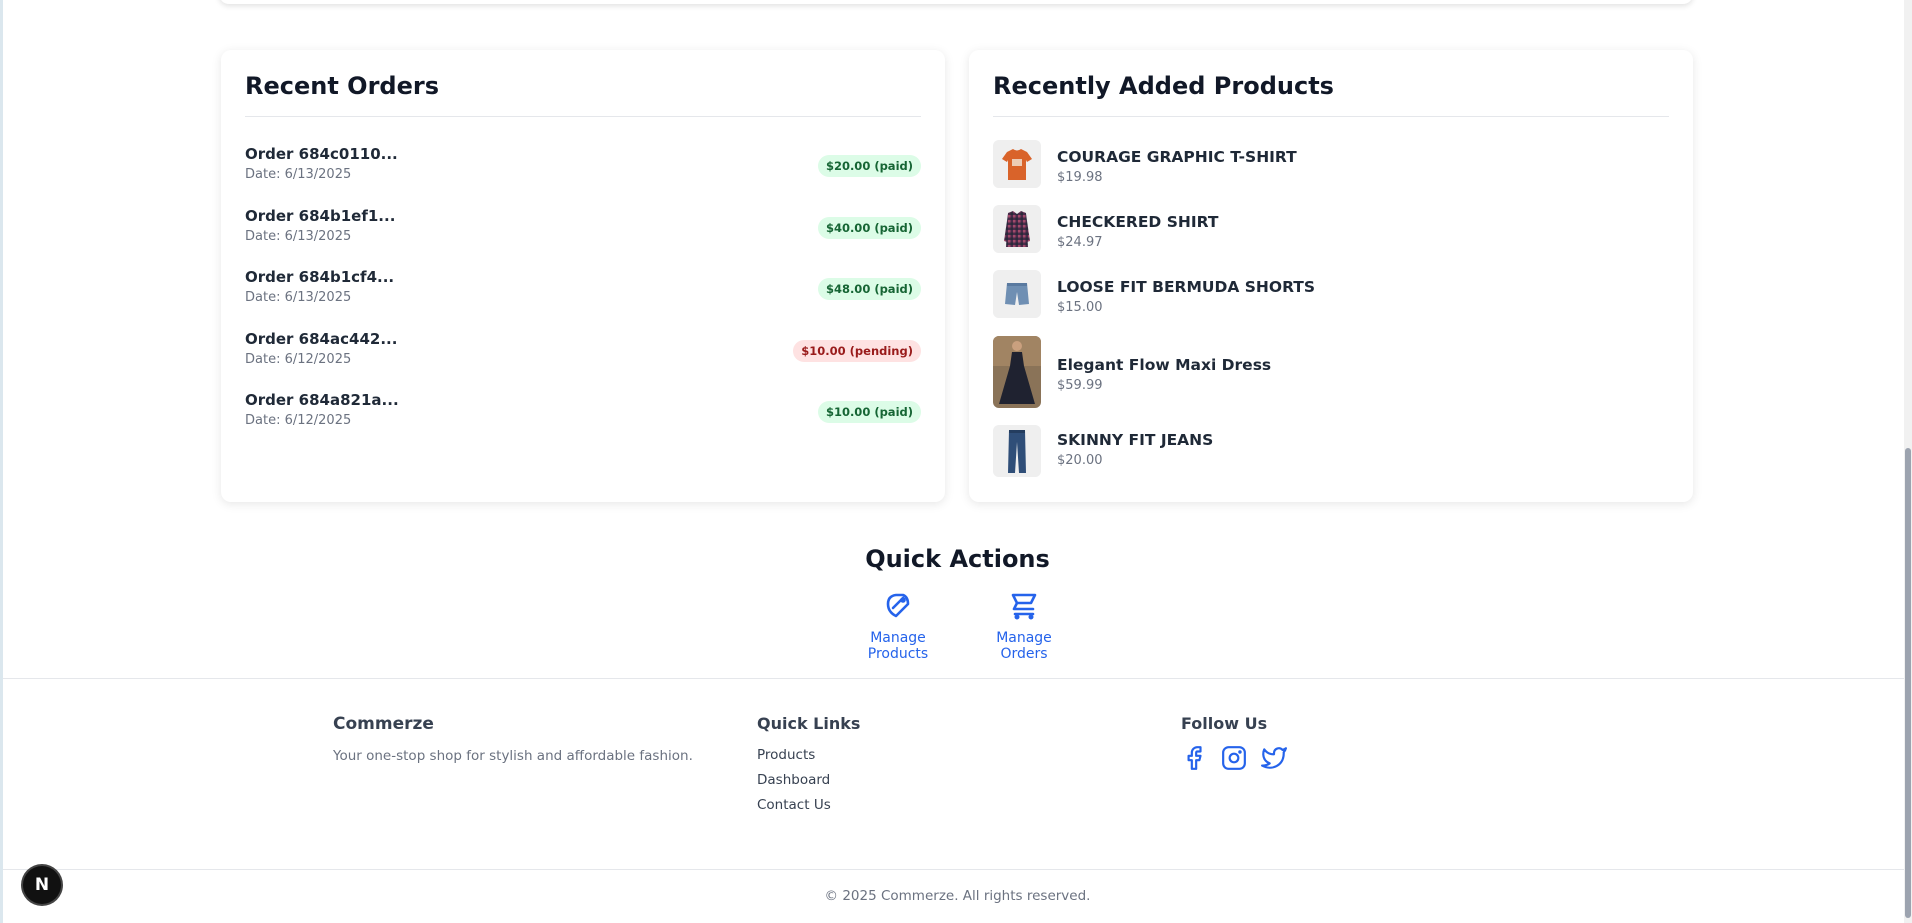  I want to click on manage-products-label: Manage Products, so click(898, 646).